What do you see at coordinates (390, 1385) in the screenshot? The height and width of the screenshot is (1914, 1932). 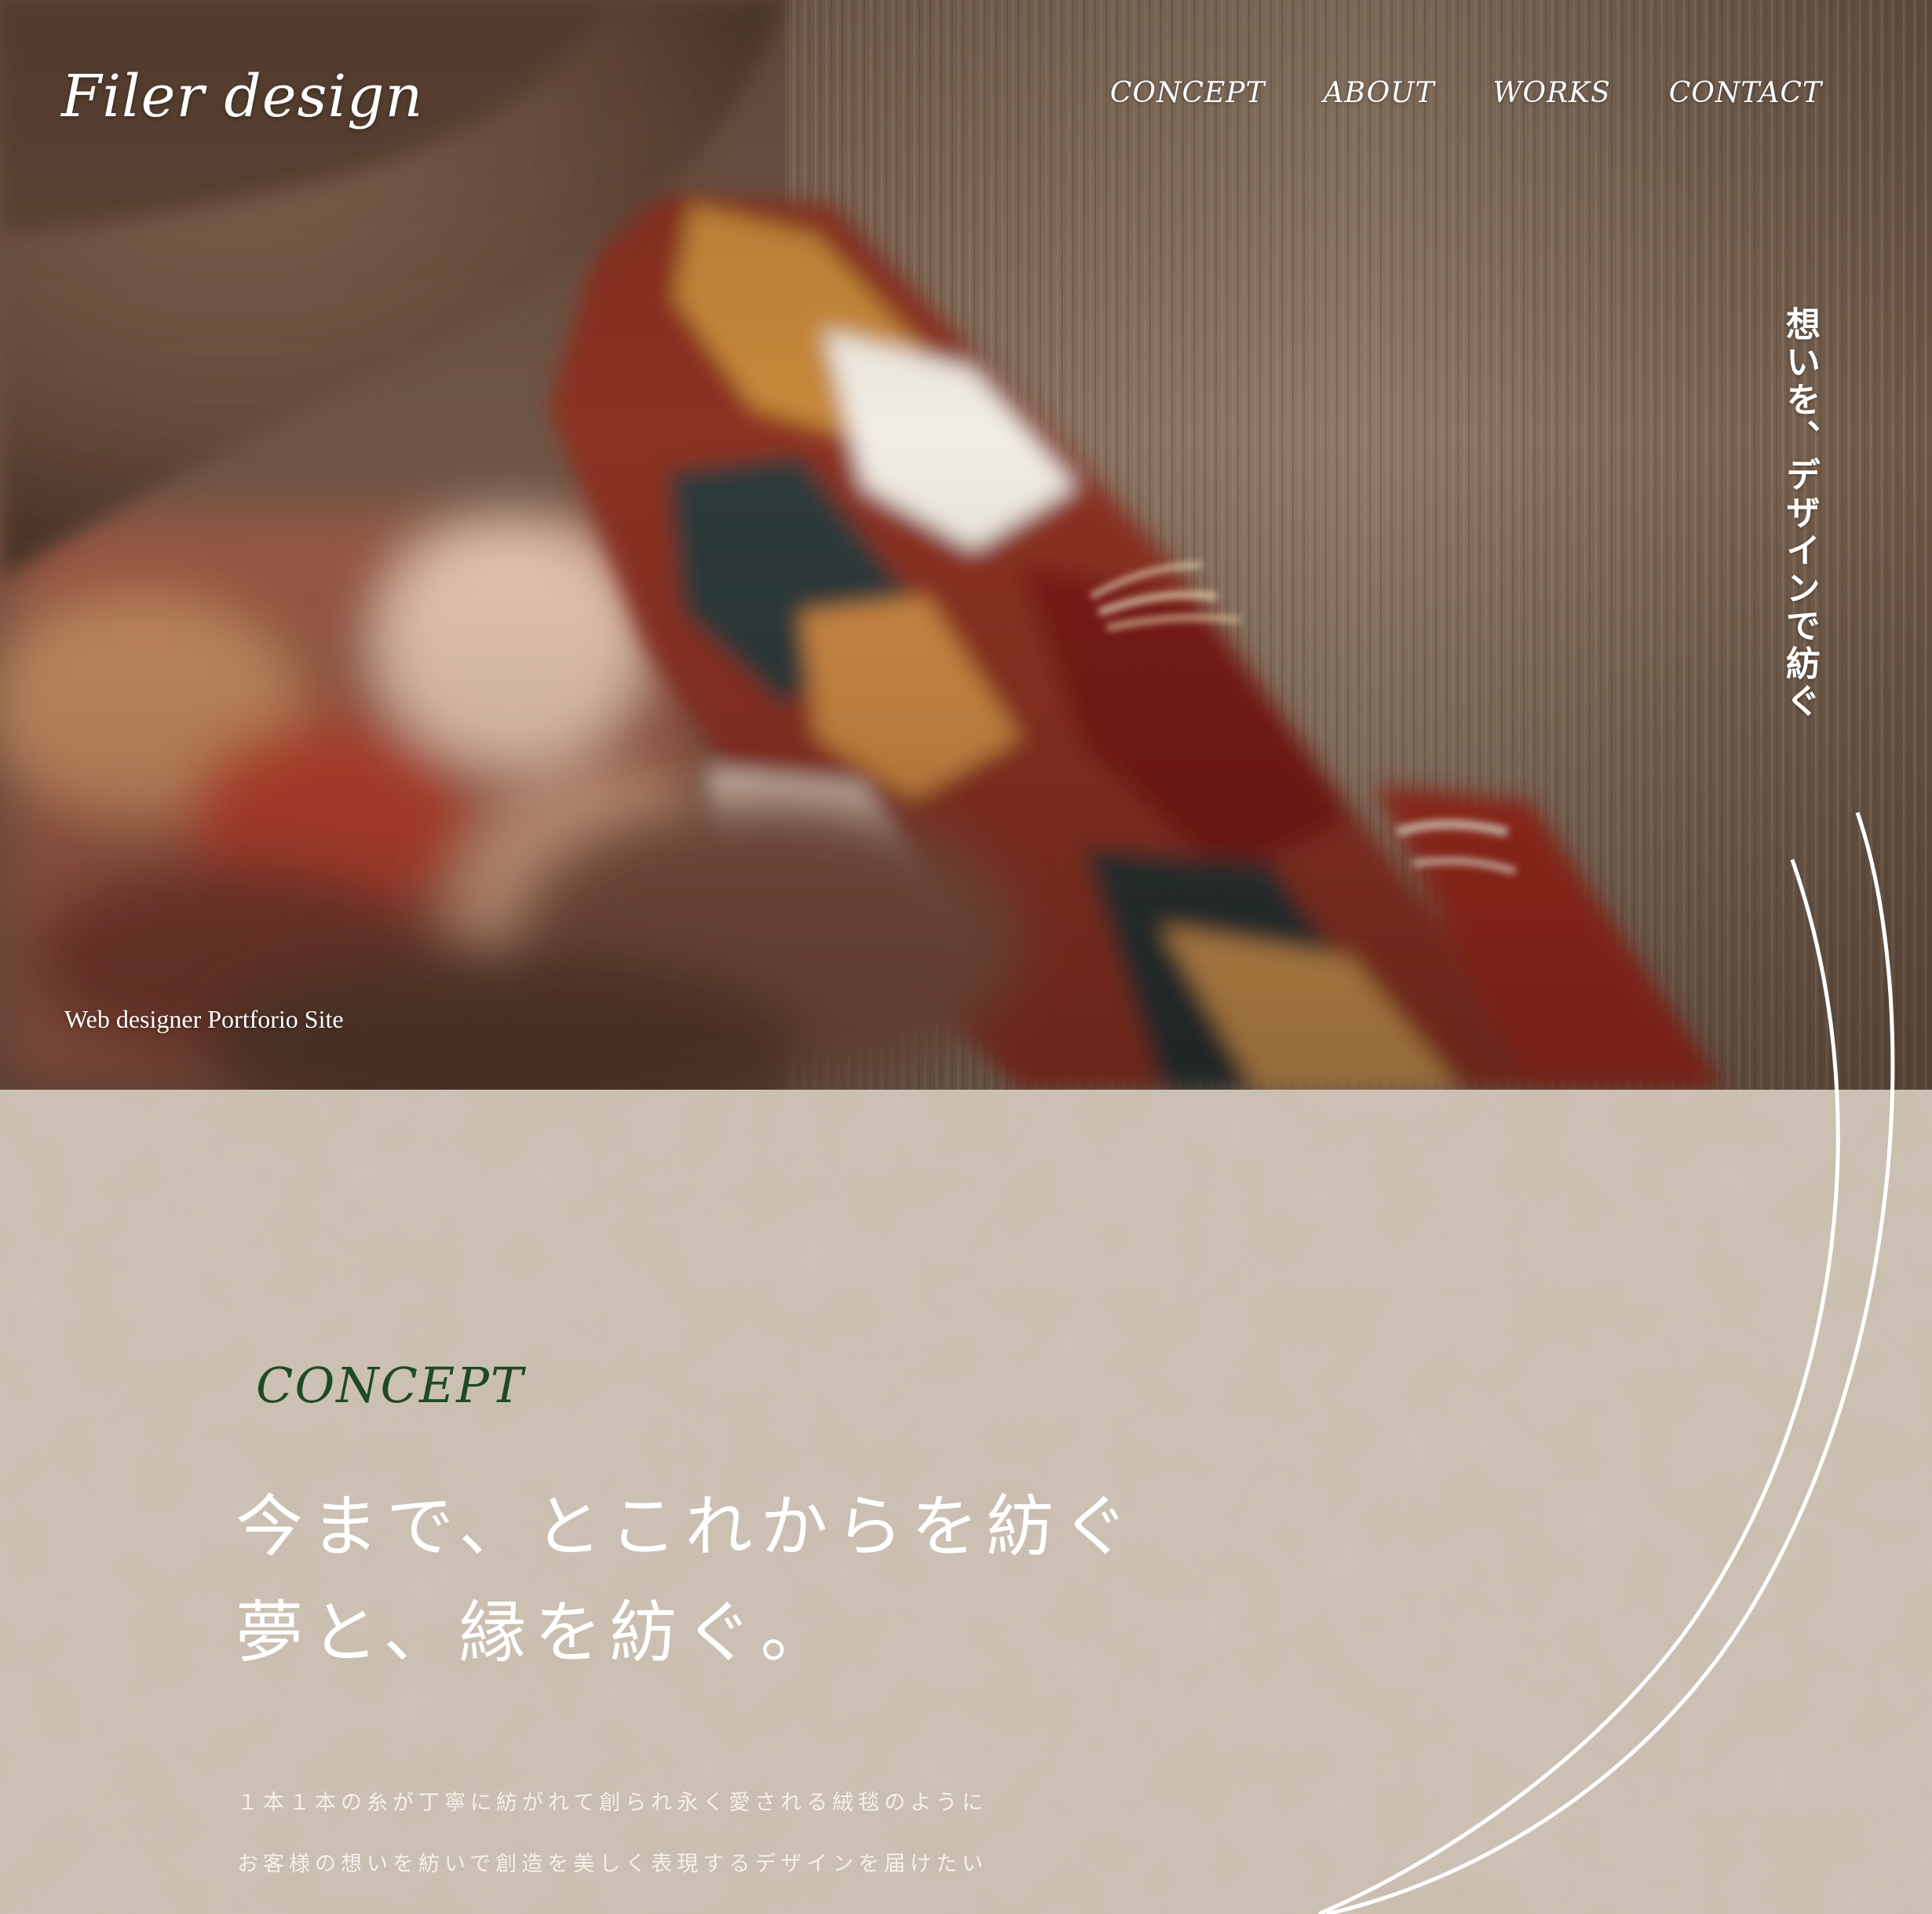 I see `concept-heading: CONCEPT` at bounding box center [390, 1385].